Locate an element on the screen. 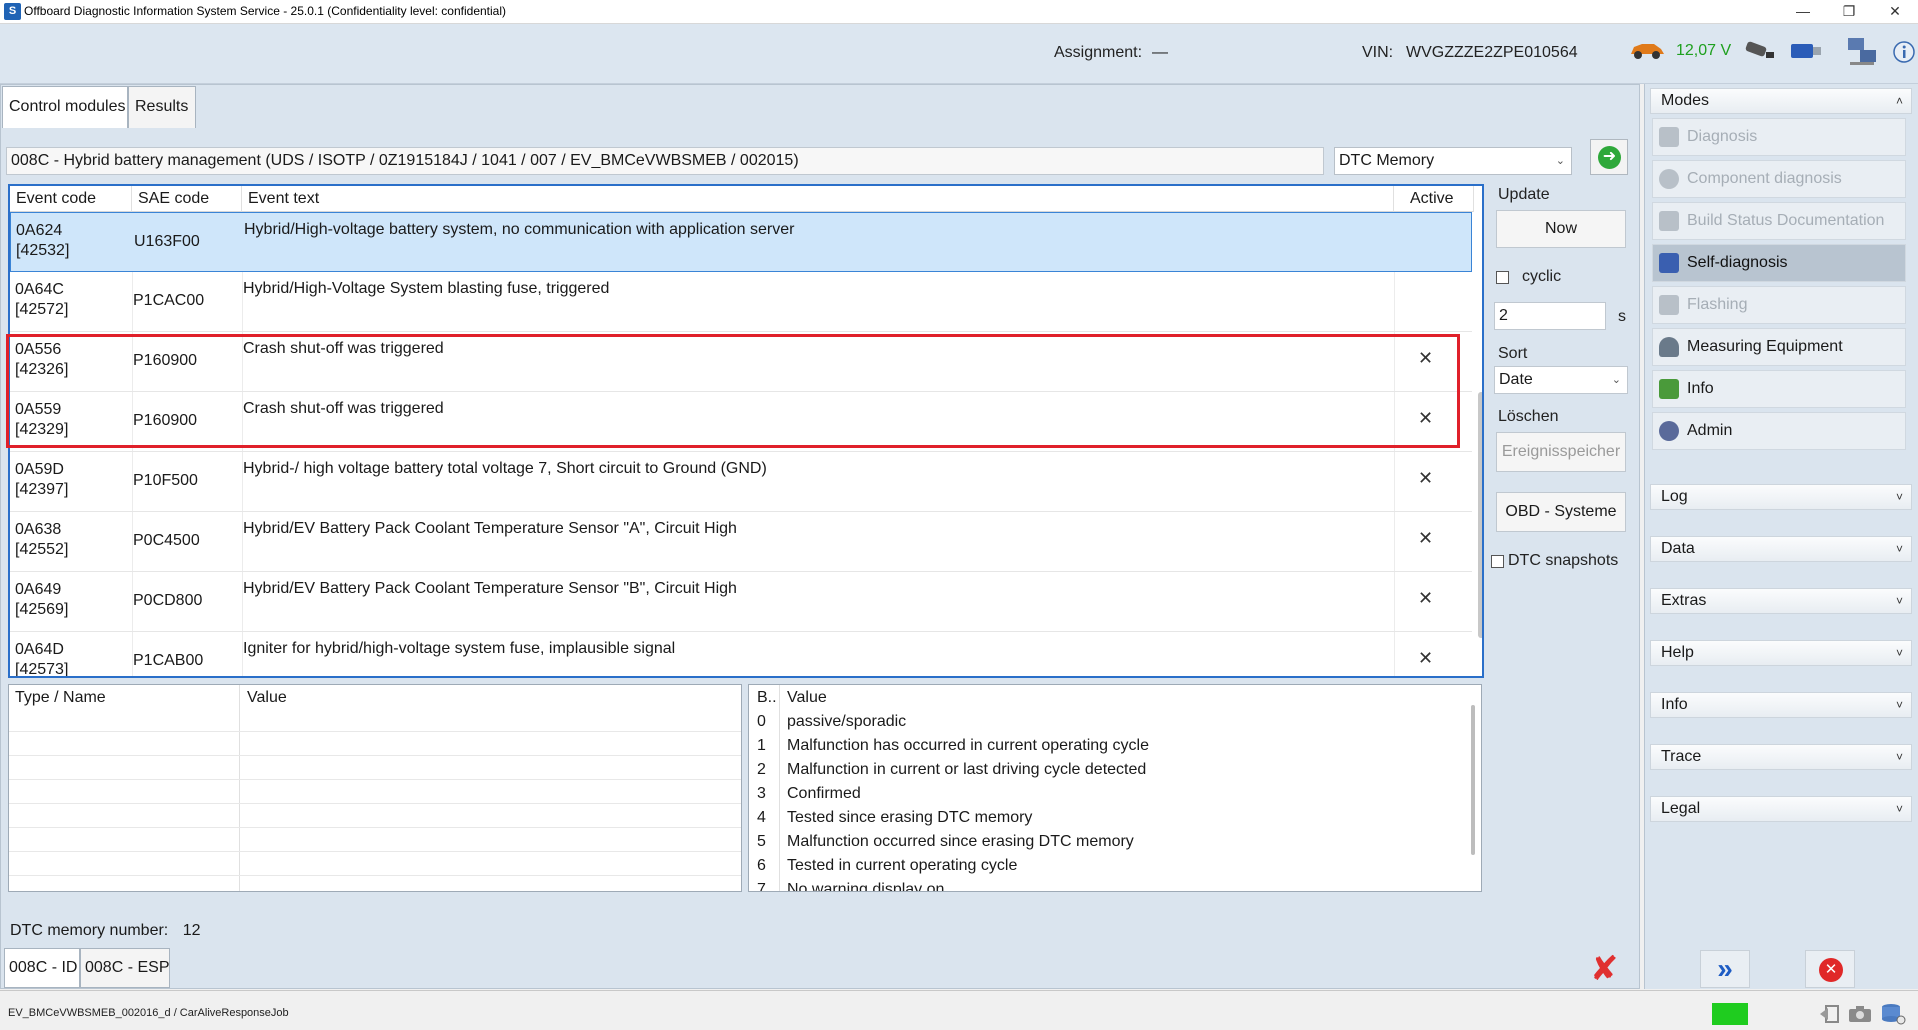 The width and height of the screenshot is (1918, 1030). sidebar-section-modes: Modes ˄ is located at coordinates (1781, 101).